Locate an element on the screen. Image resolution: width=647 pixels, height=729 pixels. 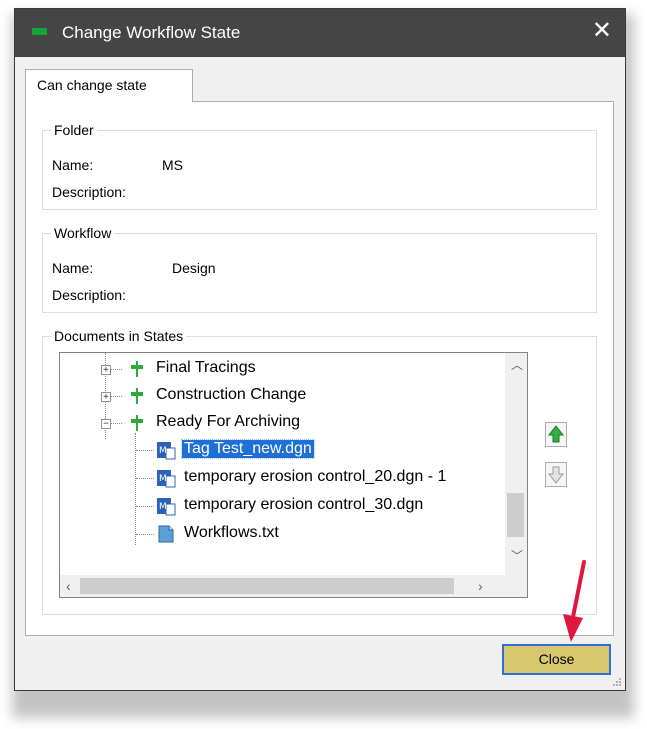
horizontal-scroll-thumb is located at coordinates (267, 586).